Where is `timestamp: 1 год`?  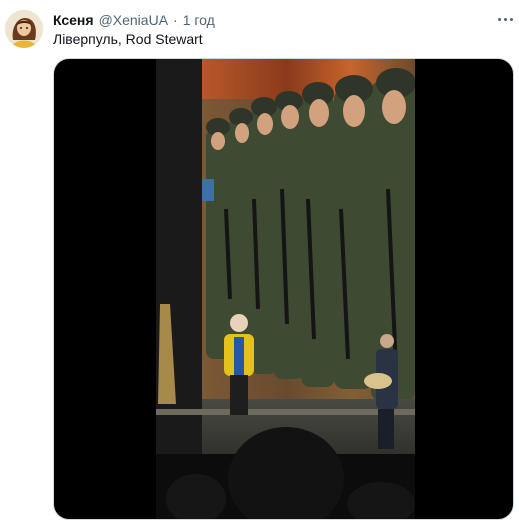 timestamp: 1 год is located at coordinates (199, 20).